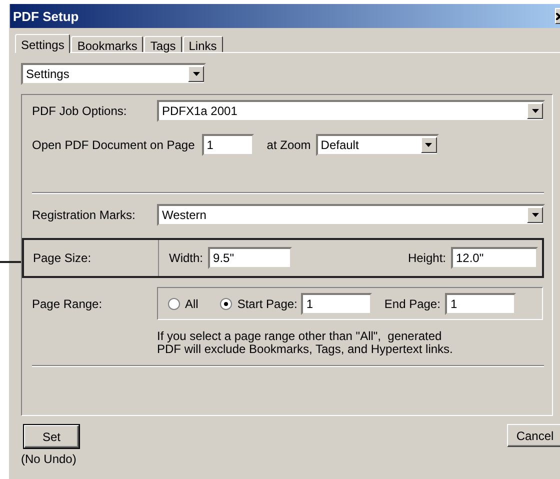 This screenshot has width=560, height=479. Describe the element at coordinates (351, 111) in the screenshot. I see `job-options-dropdown: PDFX1a 2001` at that location.